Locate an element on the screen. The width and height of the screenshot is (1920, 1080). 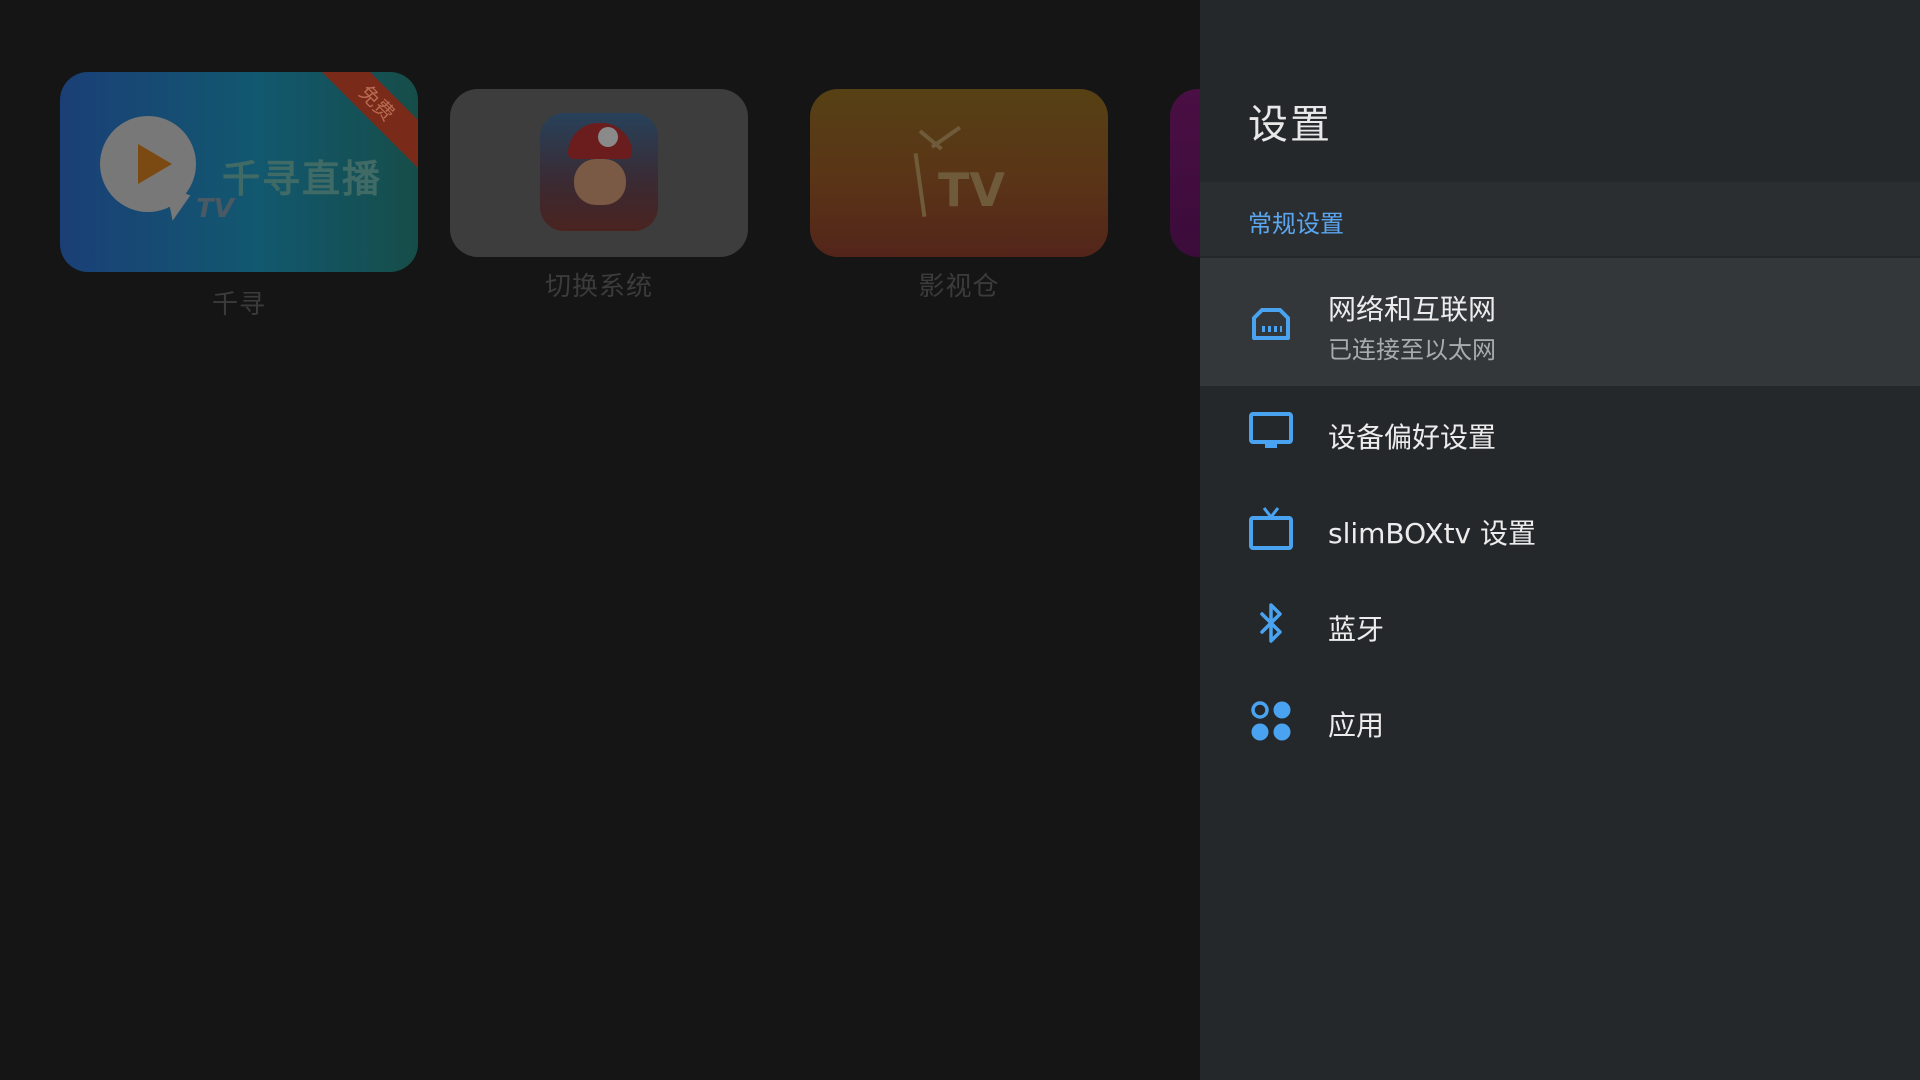
mario-app-icon is located at coordinates (599, 172).